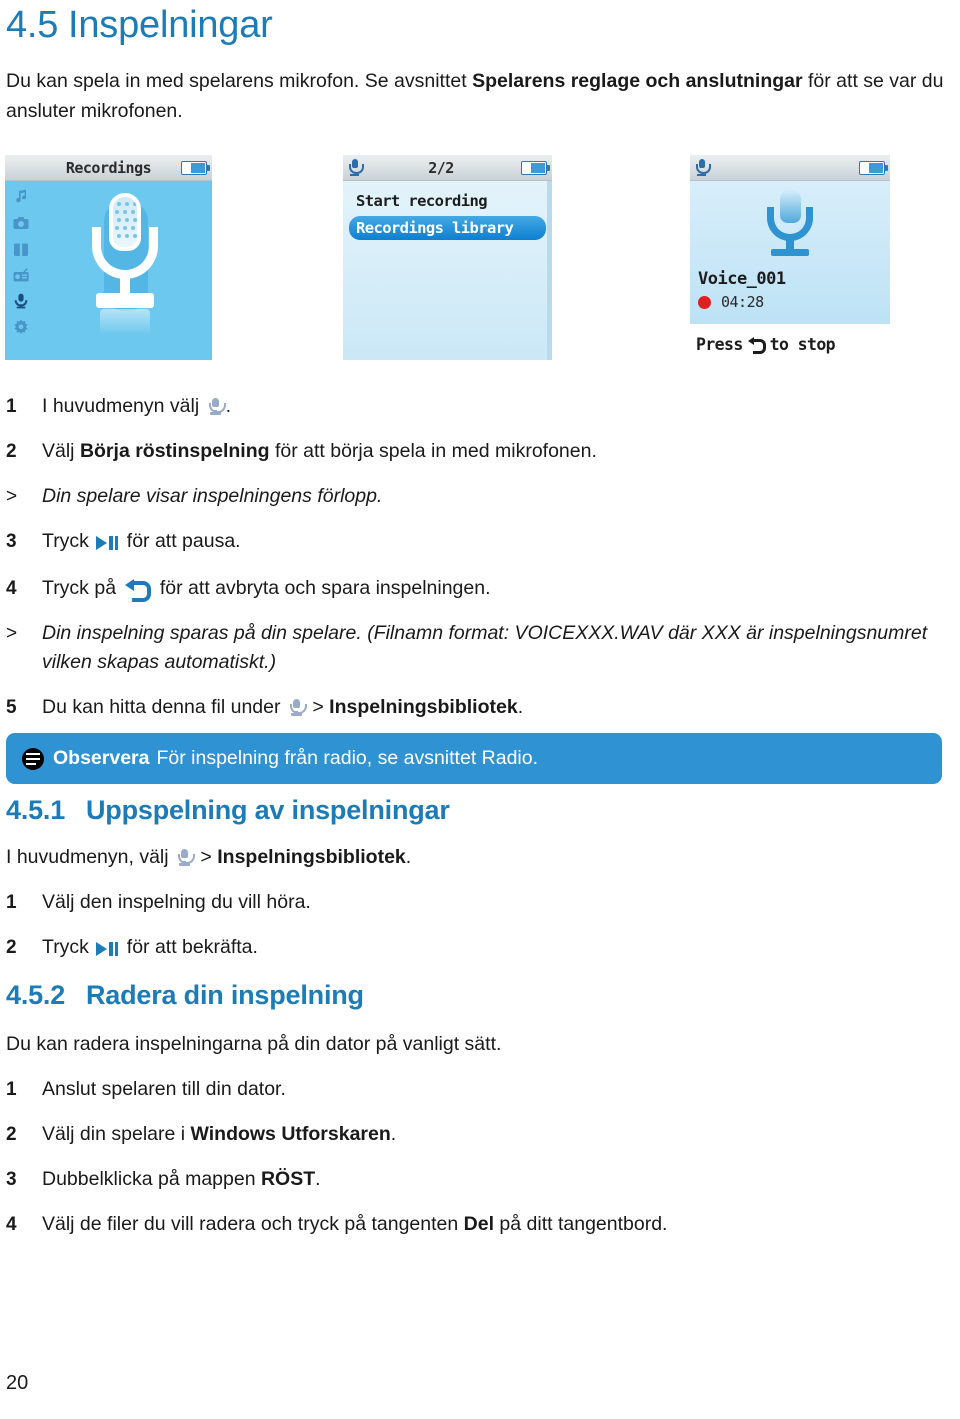 The image size is (960, 1419). I want to click on page-title-text: Inspelningar, so click(170, 25).